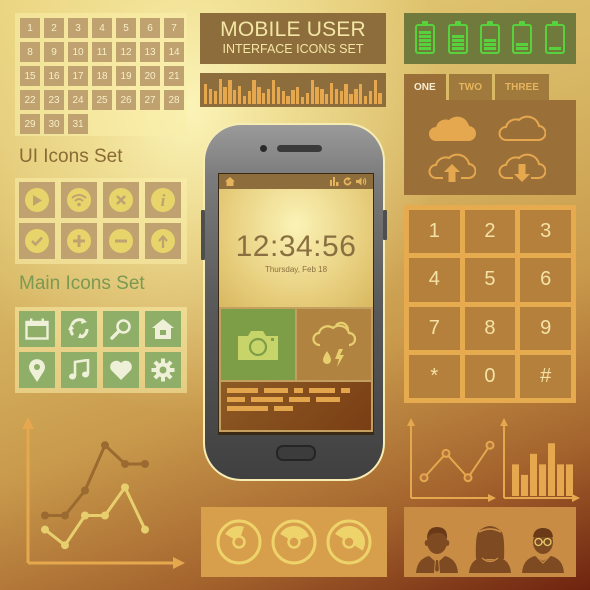 This screenshot has width=590, height=590. I want to click on clock-date: Thursday, Feb 18, so click(296, 269).